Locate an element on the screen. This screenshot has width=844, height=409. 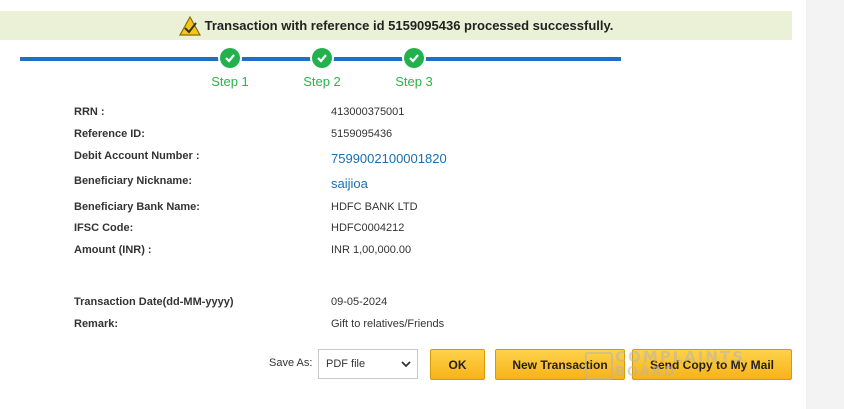
detail-row-bank-name: Beneficiary Bank Name: HDFC BANK LTD is located at coordinates (399, 210).